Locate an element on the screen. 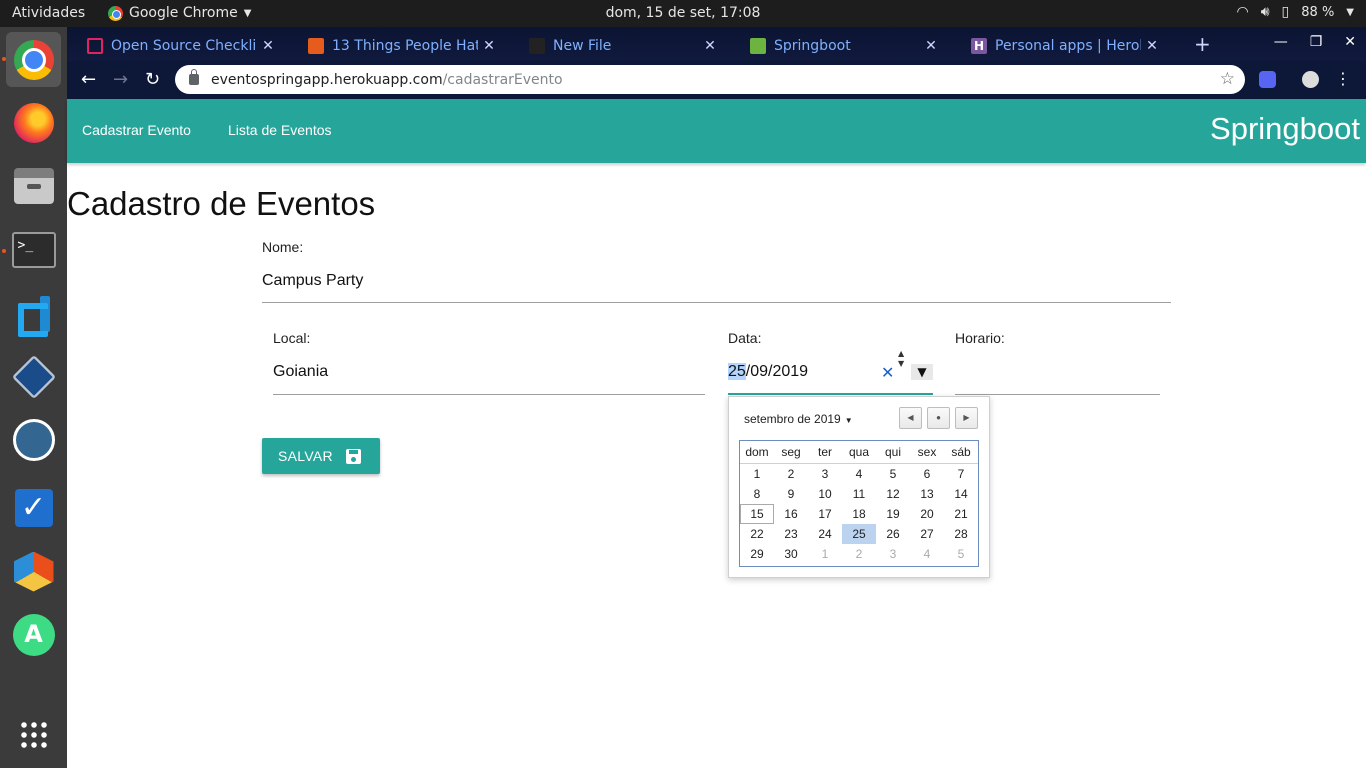 The image size is (1366, 768). calendar-week-row: 22 23 24 25 26 27 28 is located at coordinates (859, 534).